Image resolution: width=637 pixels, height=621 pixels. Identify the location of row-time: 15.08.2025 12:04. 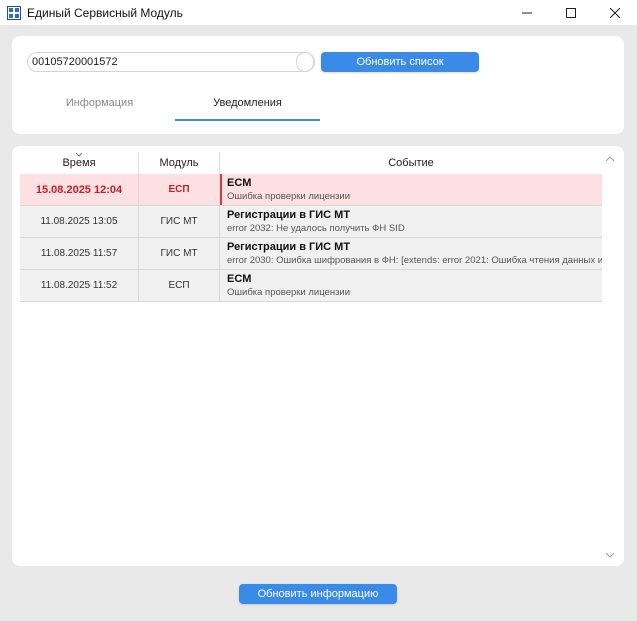
(79, 189).